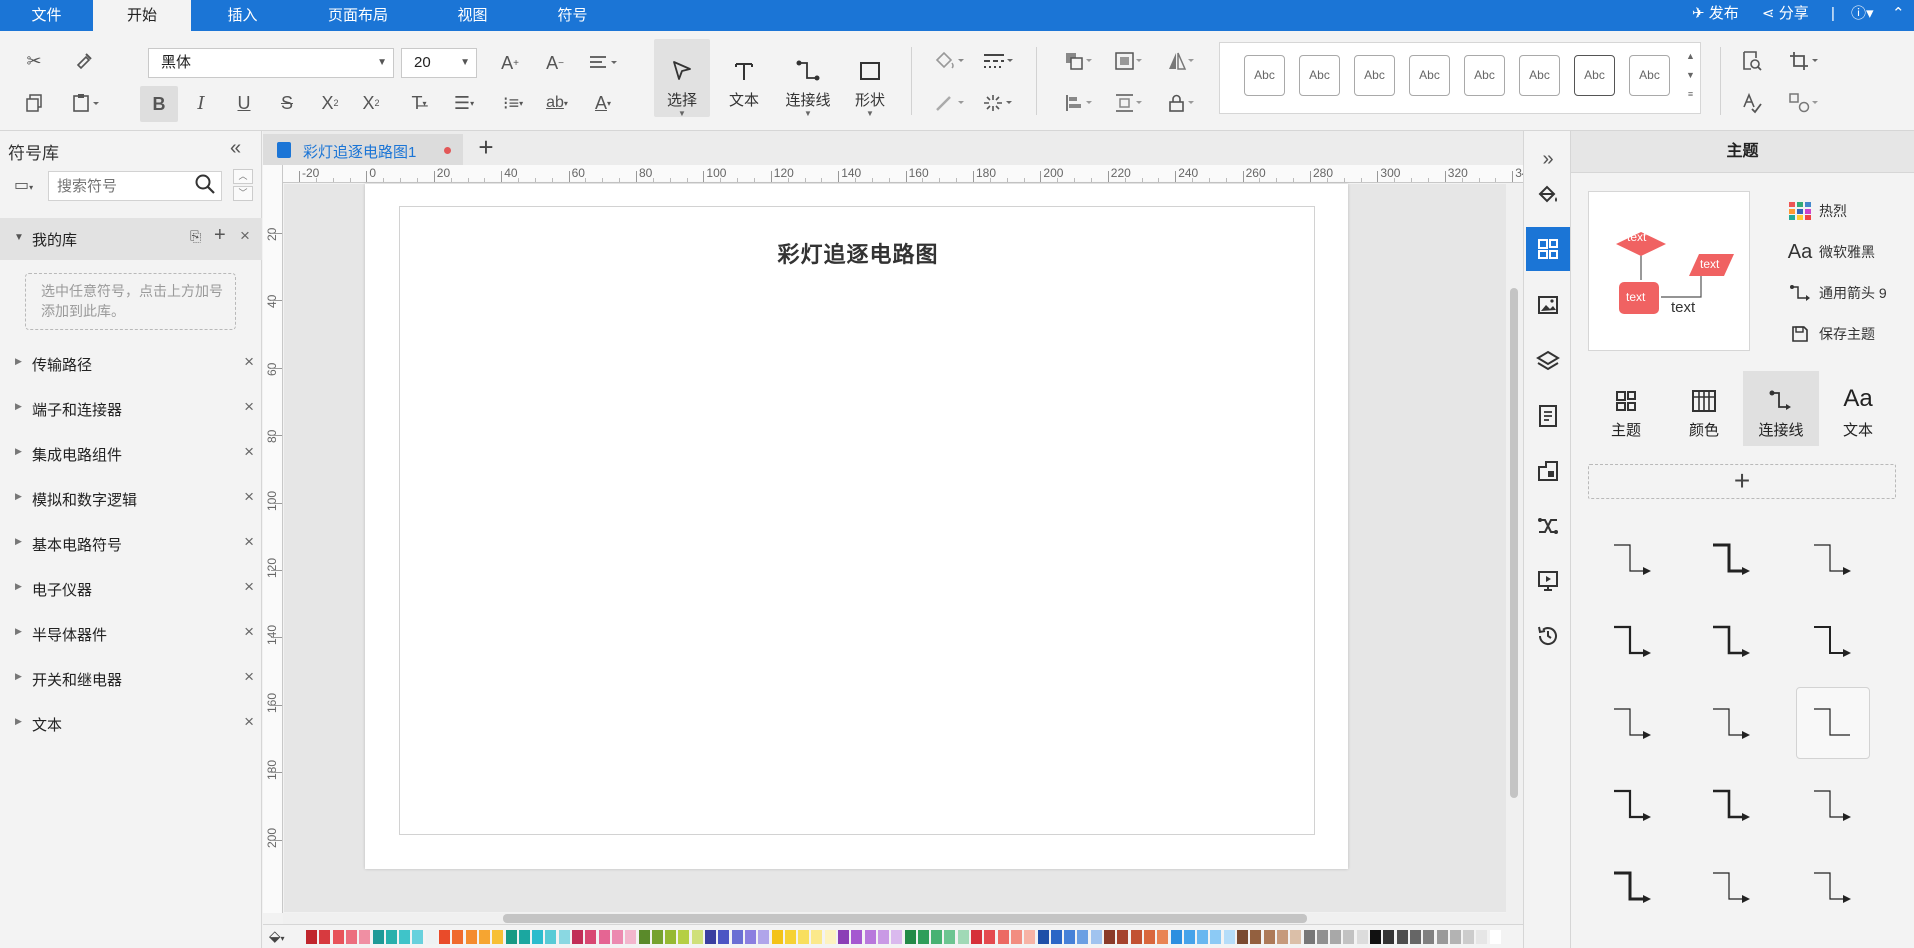 This screenshot has height=948, width=1914. I want to click on decrease-font-icon: A −, so click(555, 63).